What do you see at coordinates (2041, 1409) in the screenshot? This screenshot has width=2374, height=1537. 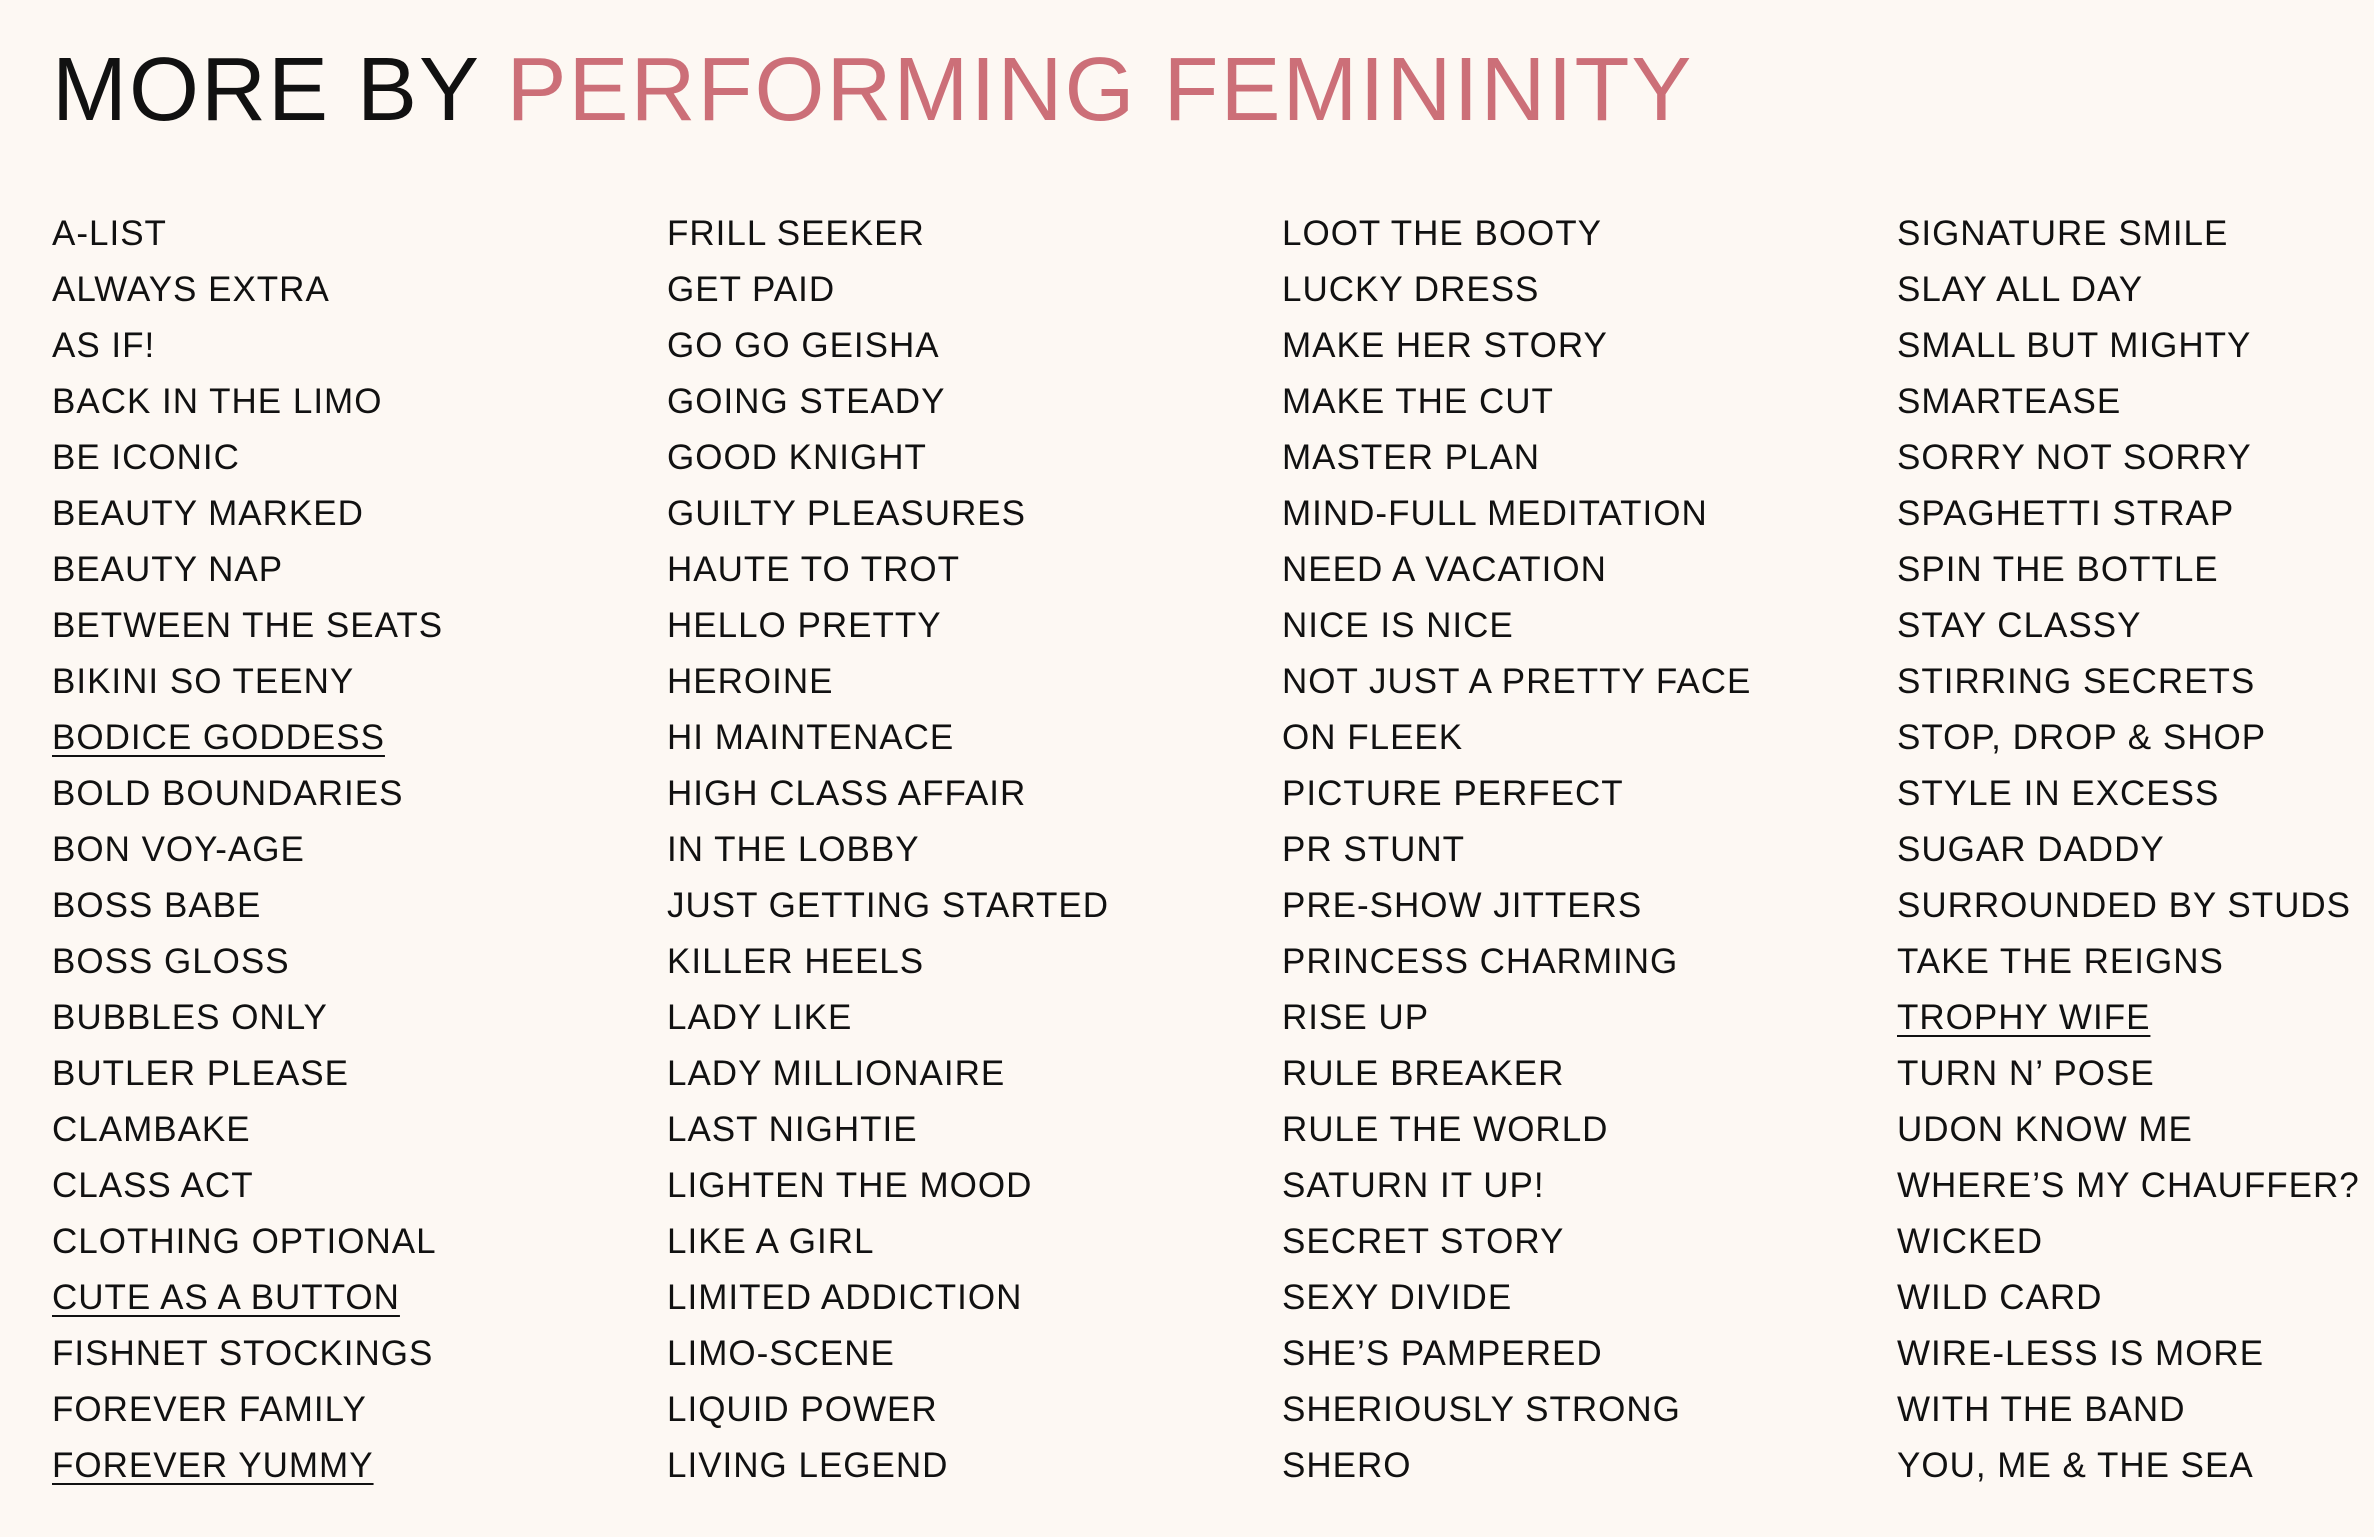 I see `shade-item: WITH THE BAND` at bounding box center [2041, 1409].